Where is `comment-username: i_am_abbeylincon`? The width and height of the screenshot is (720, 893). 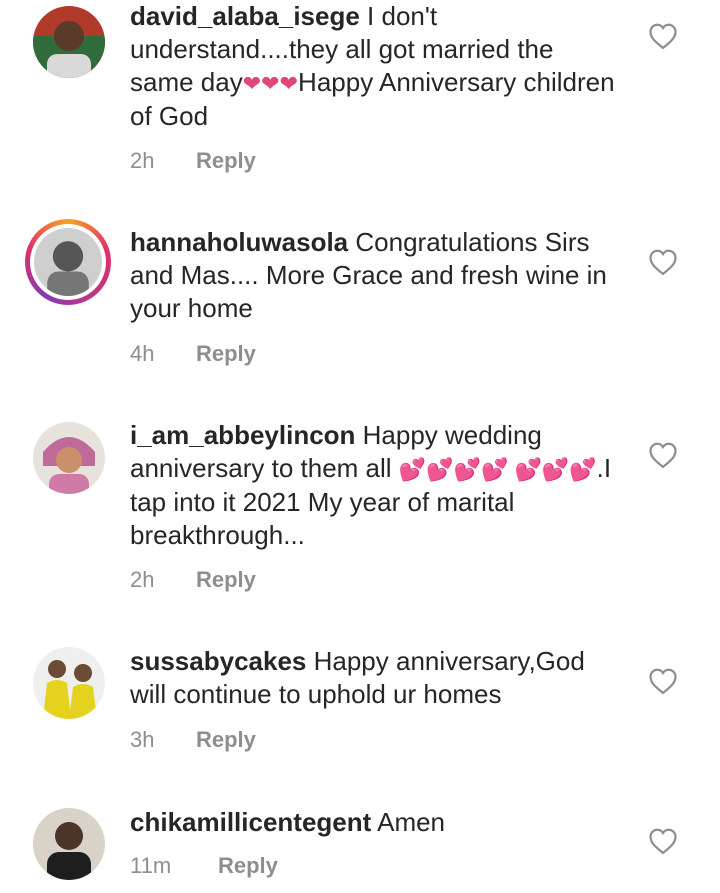
comment-username: i_am_abbeylincon is located at coordinates (242, 435).